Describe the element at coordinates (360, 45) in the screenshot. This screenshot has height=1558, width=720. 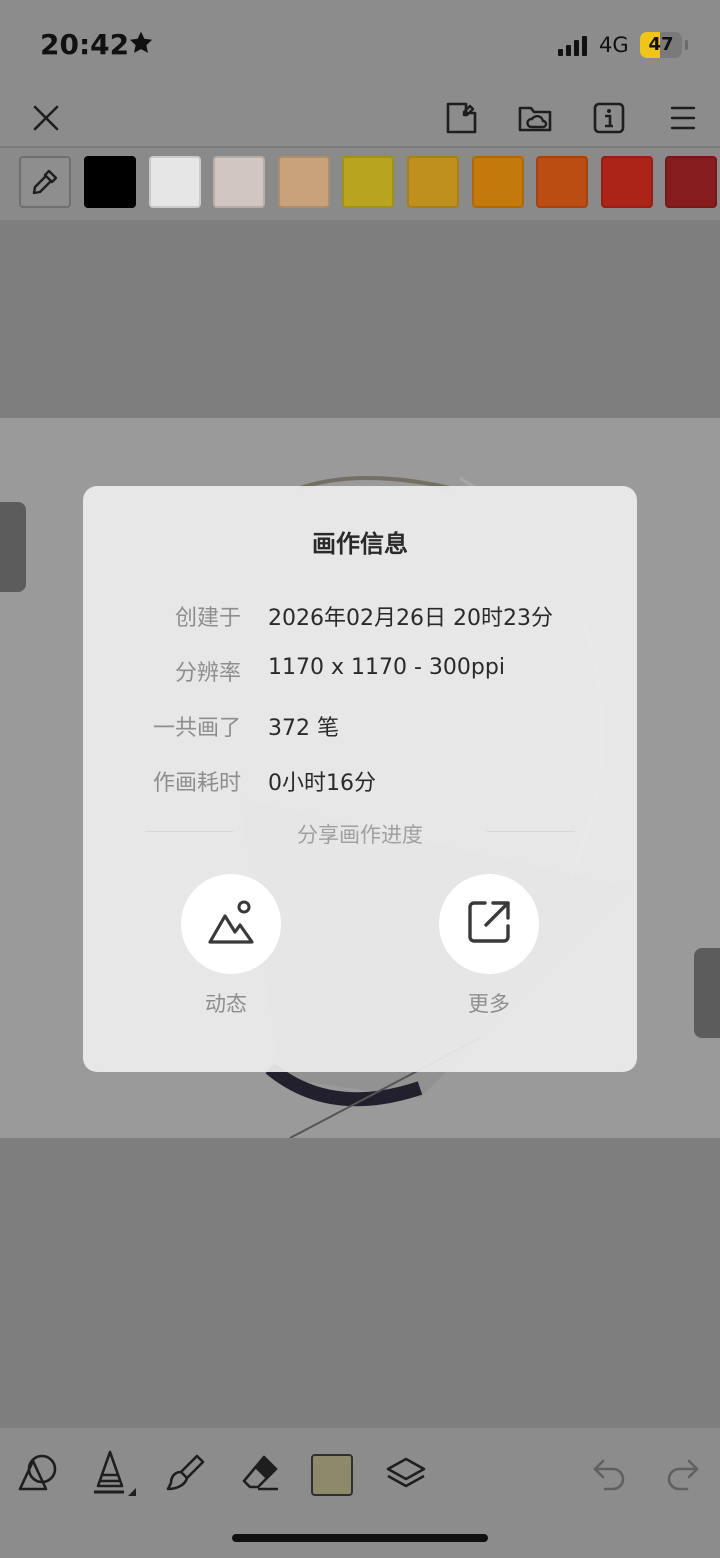
I see `status-bar: 20:42 4G 47` at that location.